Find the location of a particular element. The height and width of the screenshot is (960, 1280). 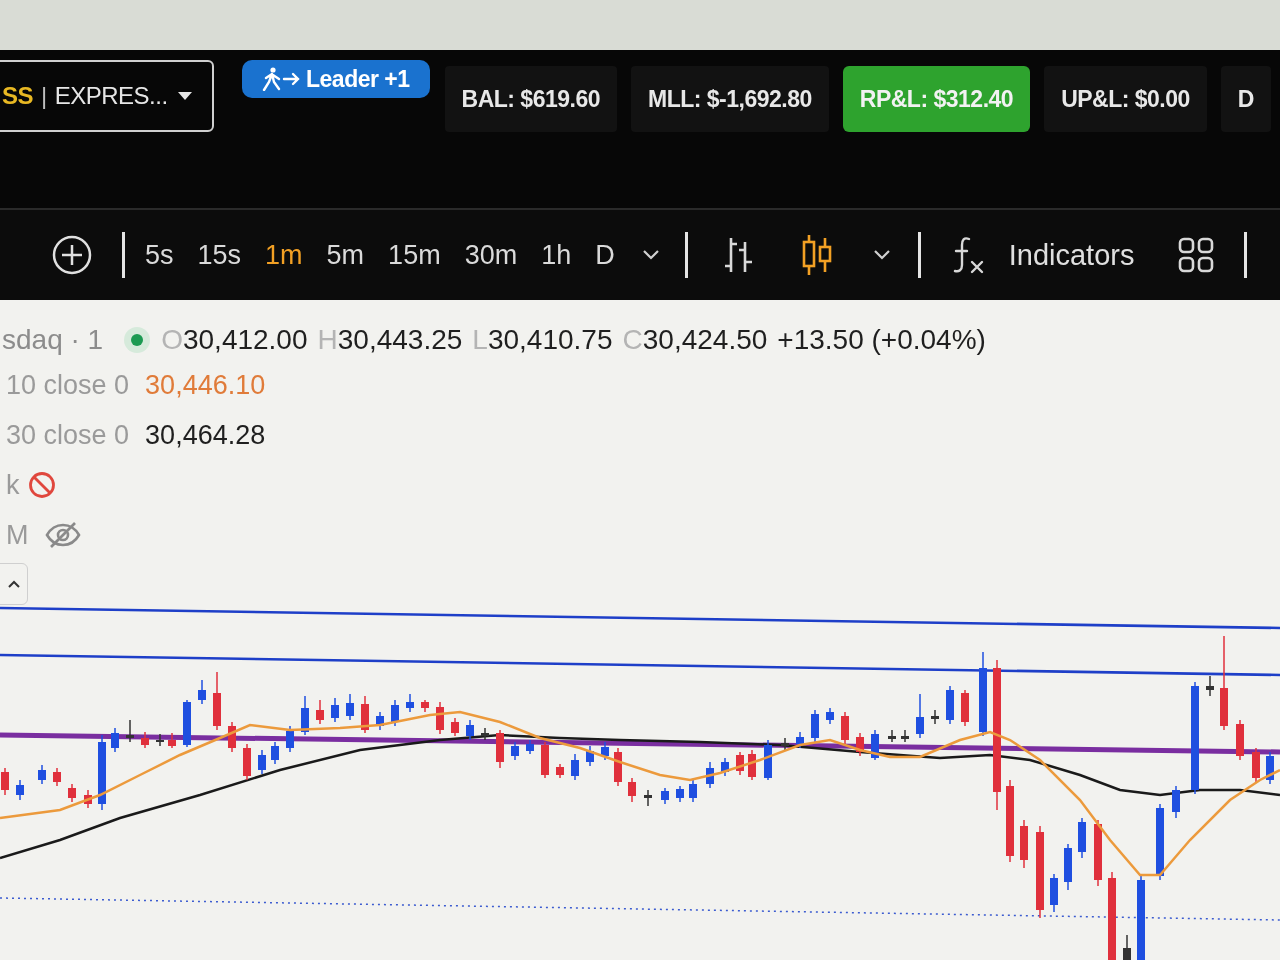

interval-tab: 1h is located at coordinates (556, 255).